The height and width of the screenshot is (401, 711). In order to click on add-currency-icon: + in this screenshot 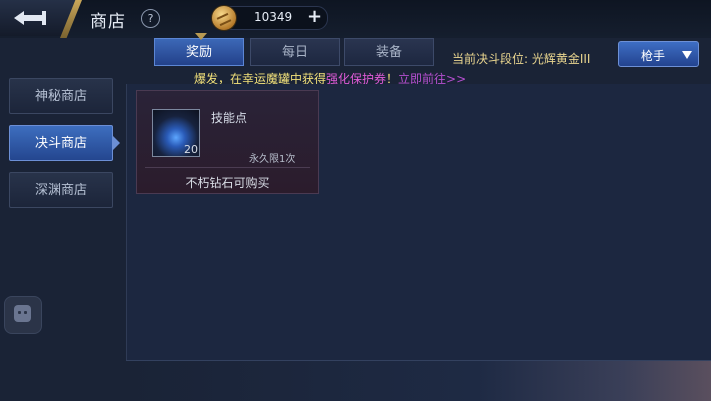, I will do `click(314, 16)`.